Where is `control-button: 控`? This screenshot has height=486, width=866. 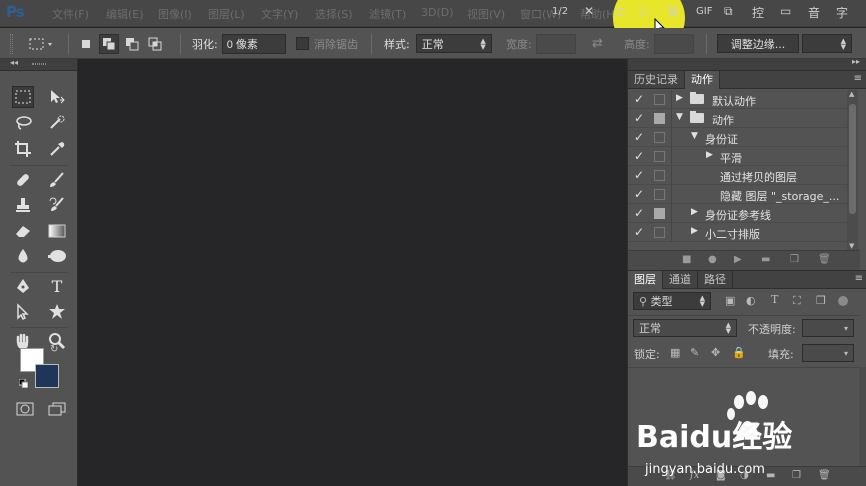 control-button: 控 is located at coordinates (758, 12).